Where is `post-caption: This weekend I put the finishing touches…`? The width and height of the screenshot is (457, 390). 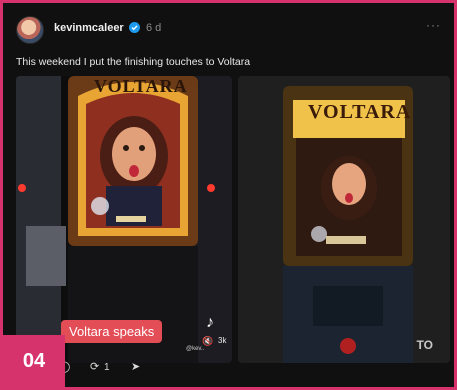 post-caption: This weekend I put the finishing touches… is located at coordinates (133, 62).